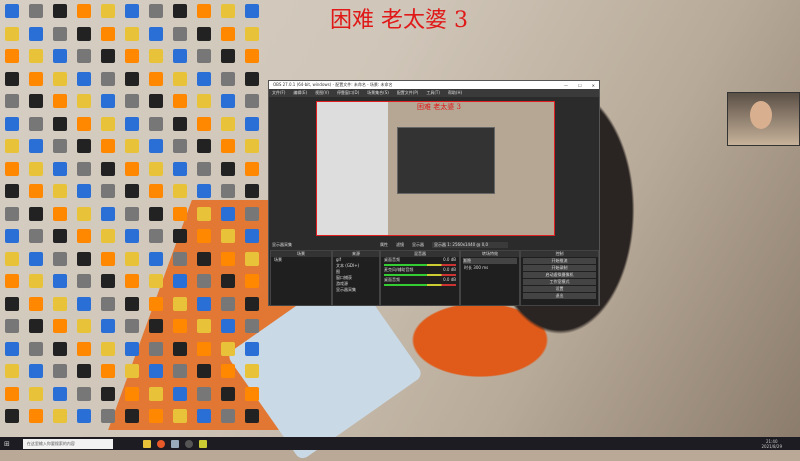 The image size is (800, 461). I want to click on menu-item: 视图(V), so click(322, 93).